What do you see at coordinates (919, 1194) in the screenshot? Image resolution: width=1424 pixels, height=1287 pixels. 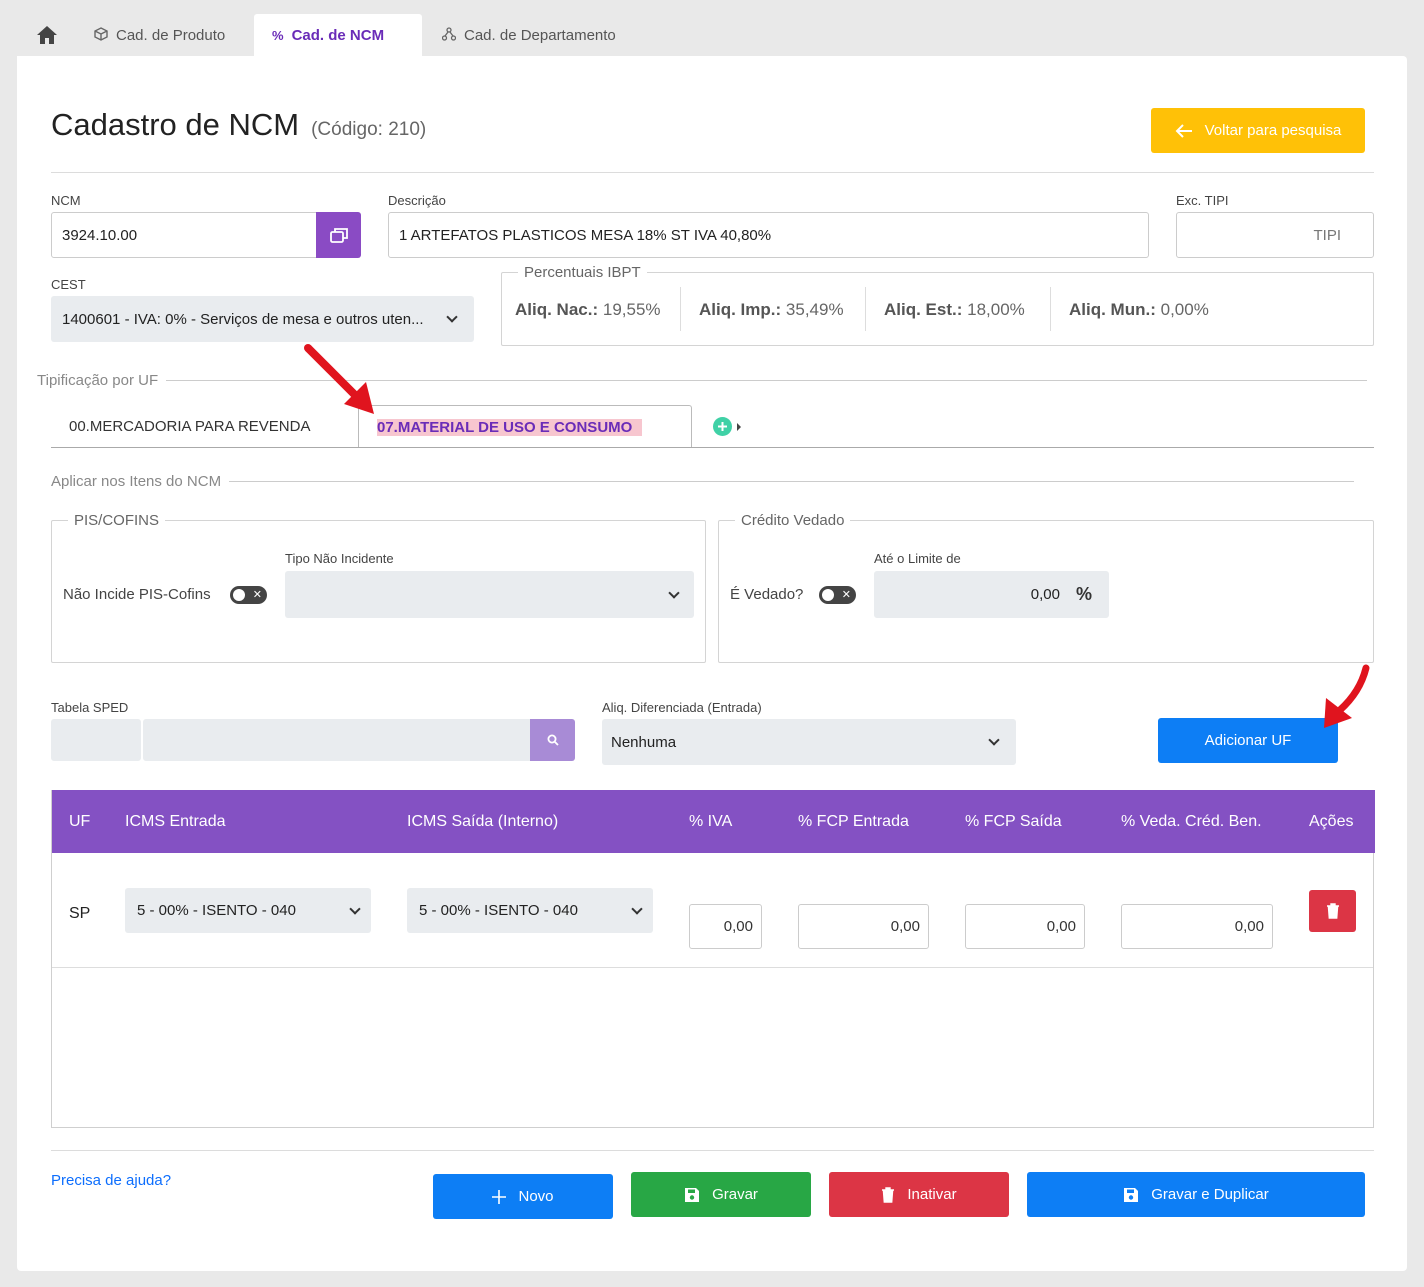 I see `inativar-button: Inativar` at bounding box center [919, 1194].